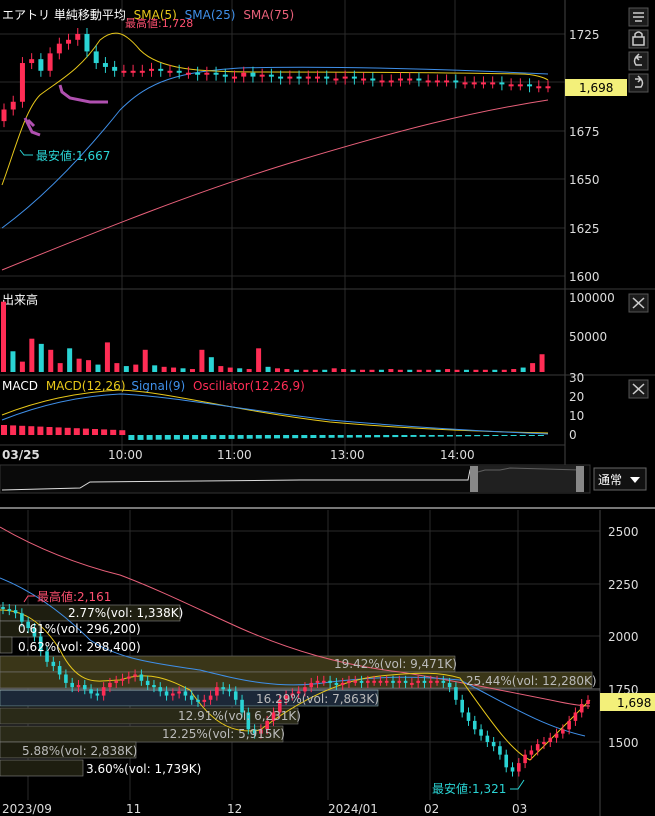 The height and width of the screenshot is (816, 655). I want to click on navigator-right-handle, so click(580, 479).